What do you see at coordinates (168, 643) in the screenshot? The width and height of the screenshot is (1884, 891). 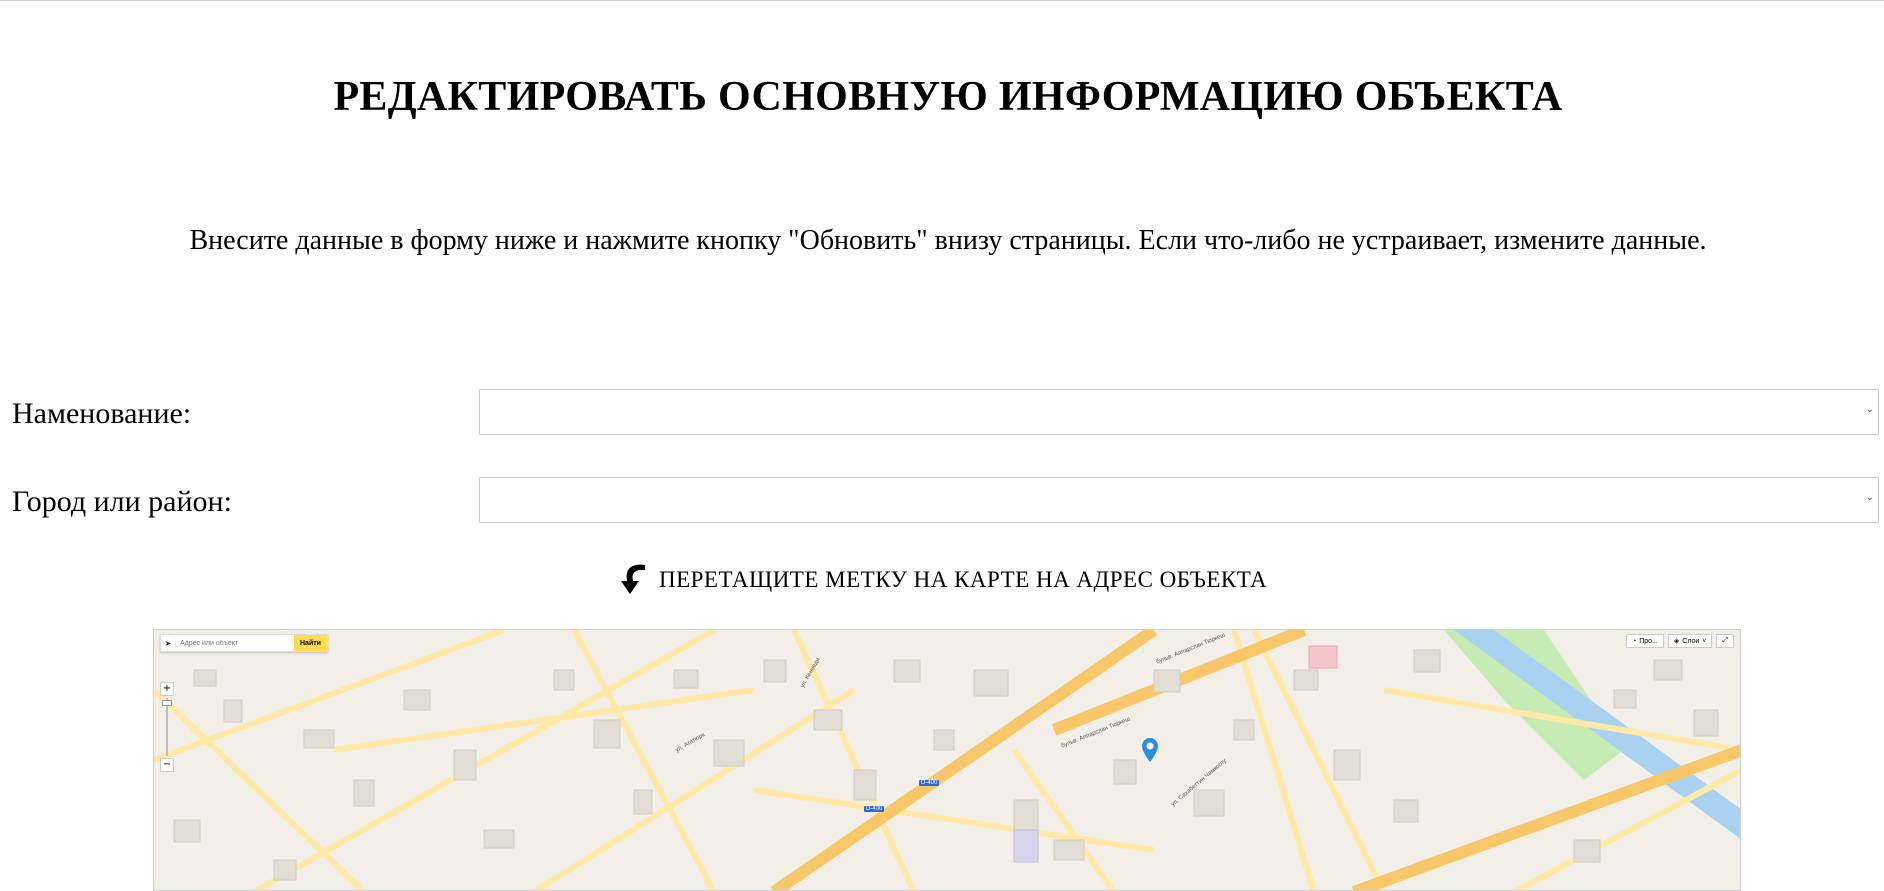 I see `geolocation-icon: ➤` at bounding box center [168, 643].